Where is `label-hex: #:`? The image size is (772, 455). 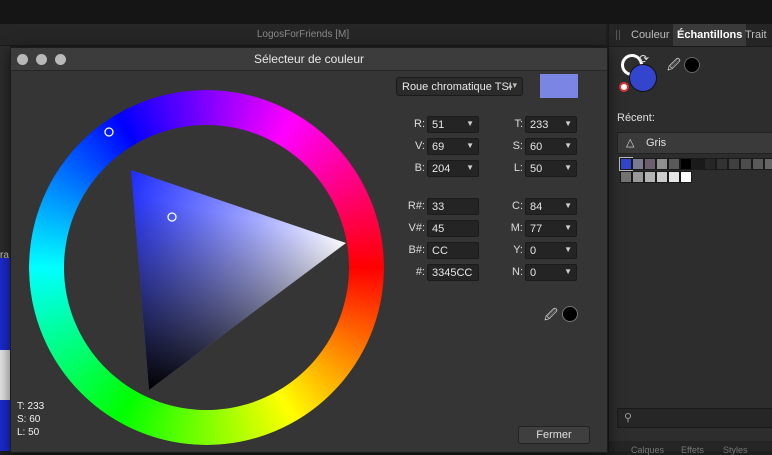 label-hex: #: is located at coordinates (420, 272).